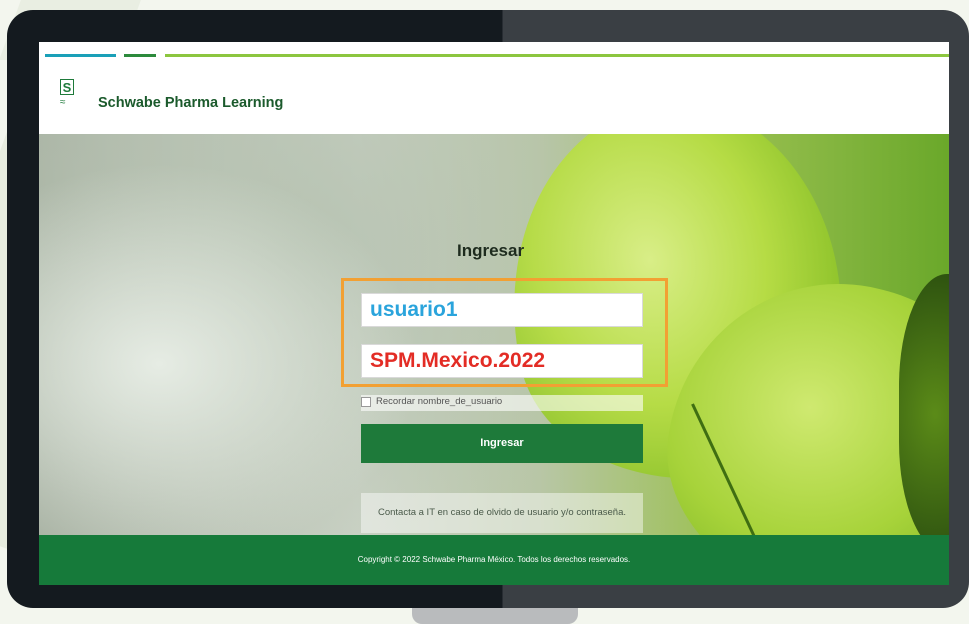  Describe the element at coordinates (190, 103) in the screenshot. I see `brand-title: Schwabe Pharma Learning` at that location.